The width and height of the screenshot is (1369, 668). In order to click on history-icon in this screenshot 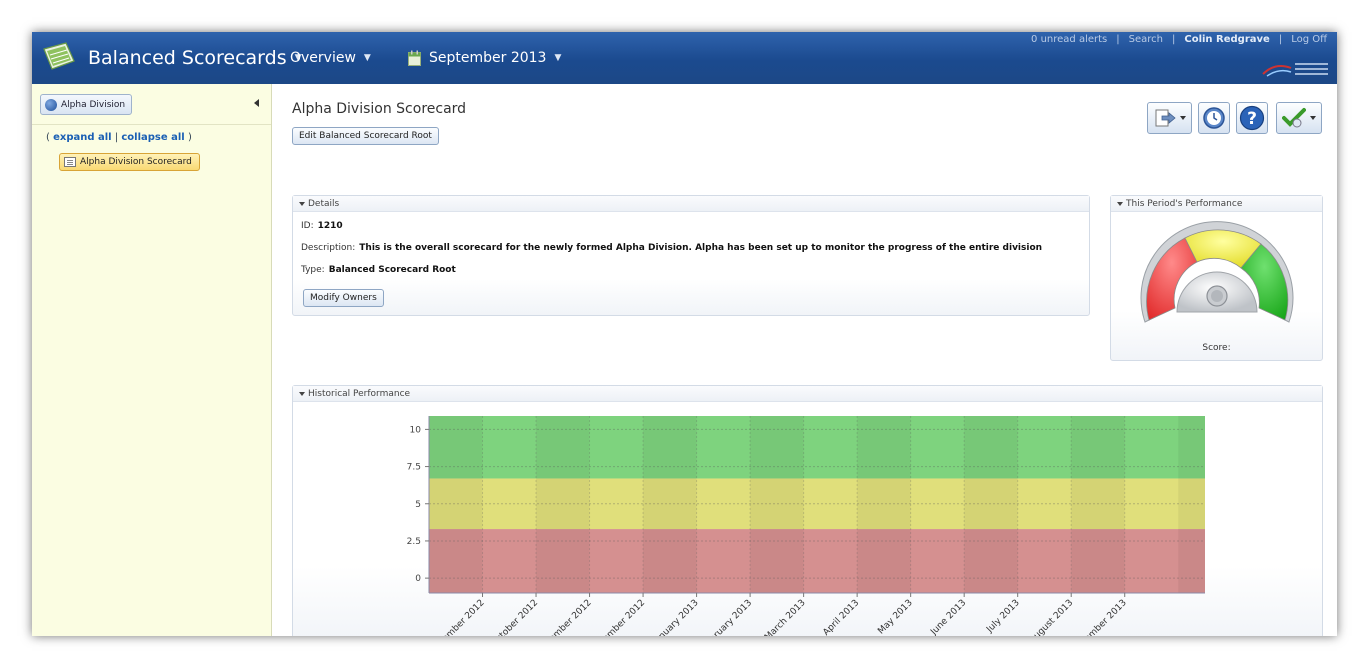, I will do `click(1214, 118)`.